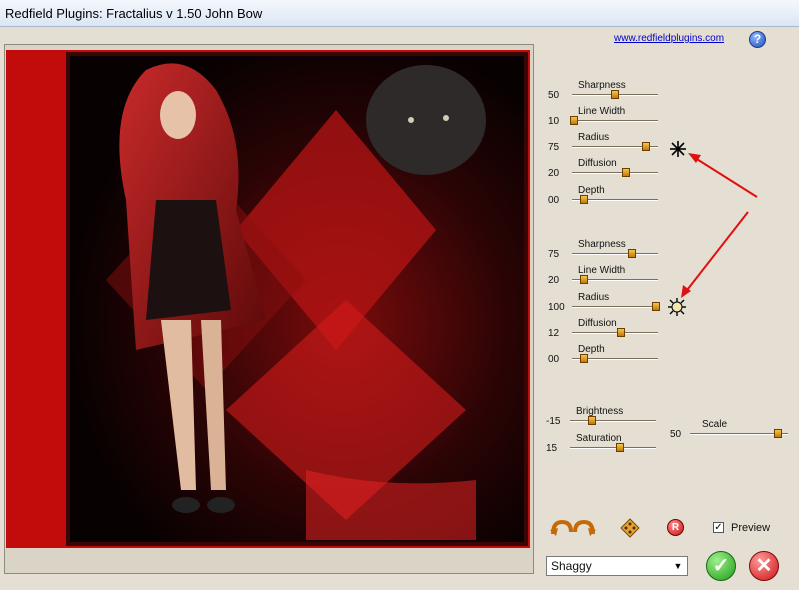 This screenshot has width=799, height=590. I want to click on slider-g1-radius: Radius 75, so click(608, 144).